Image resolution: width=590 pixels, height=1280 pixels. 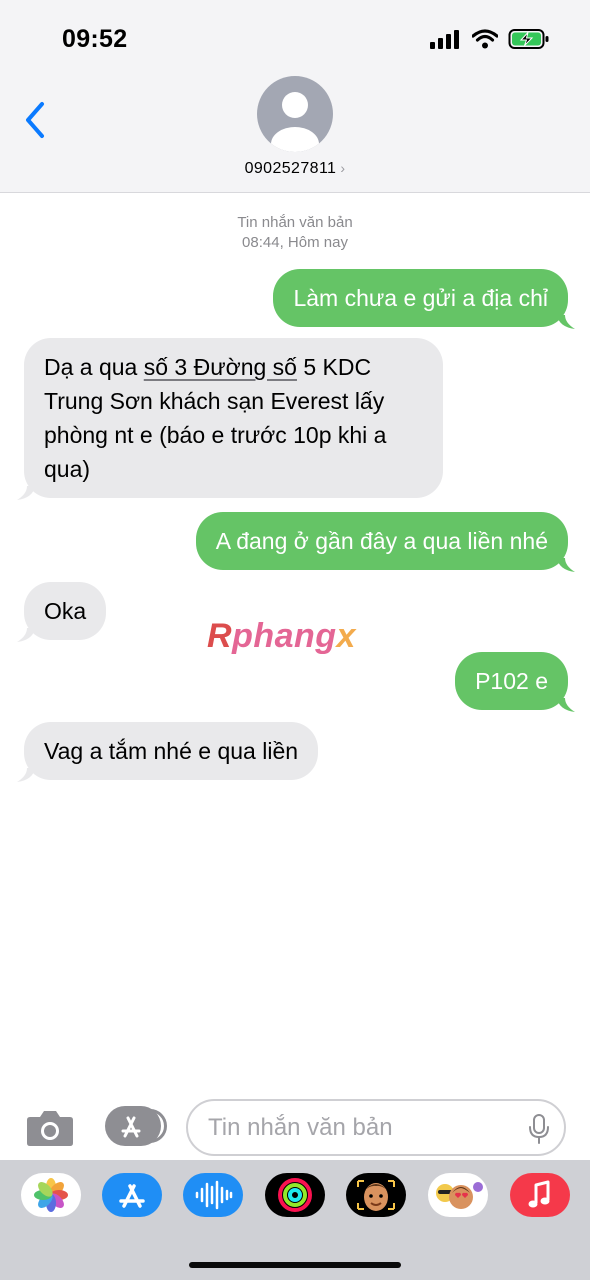 What do you see at coordinates (295, 1195) in the screenshot?
I see `activity-icon` at bounding box center [295, 1195].